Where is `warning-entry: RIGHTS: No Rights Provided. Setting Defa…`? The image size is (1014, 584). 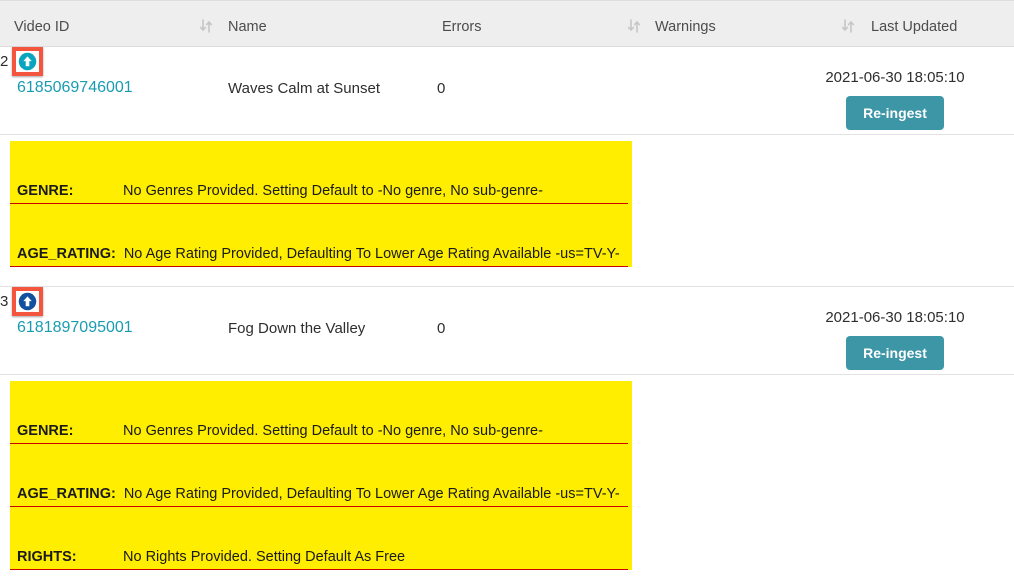
warning-entry: RIGHTS: No Rights Provided. Setting Defa… is located at coordinates (319, 538).